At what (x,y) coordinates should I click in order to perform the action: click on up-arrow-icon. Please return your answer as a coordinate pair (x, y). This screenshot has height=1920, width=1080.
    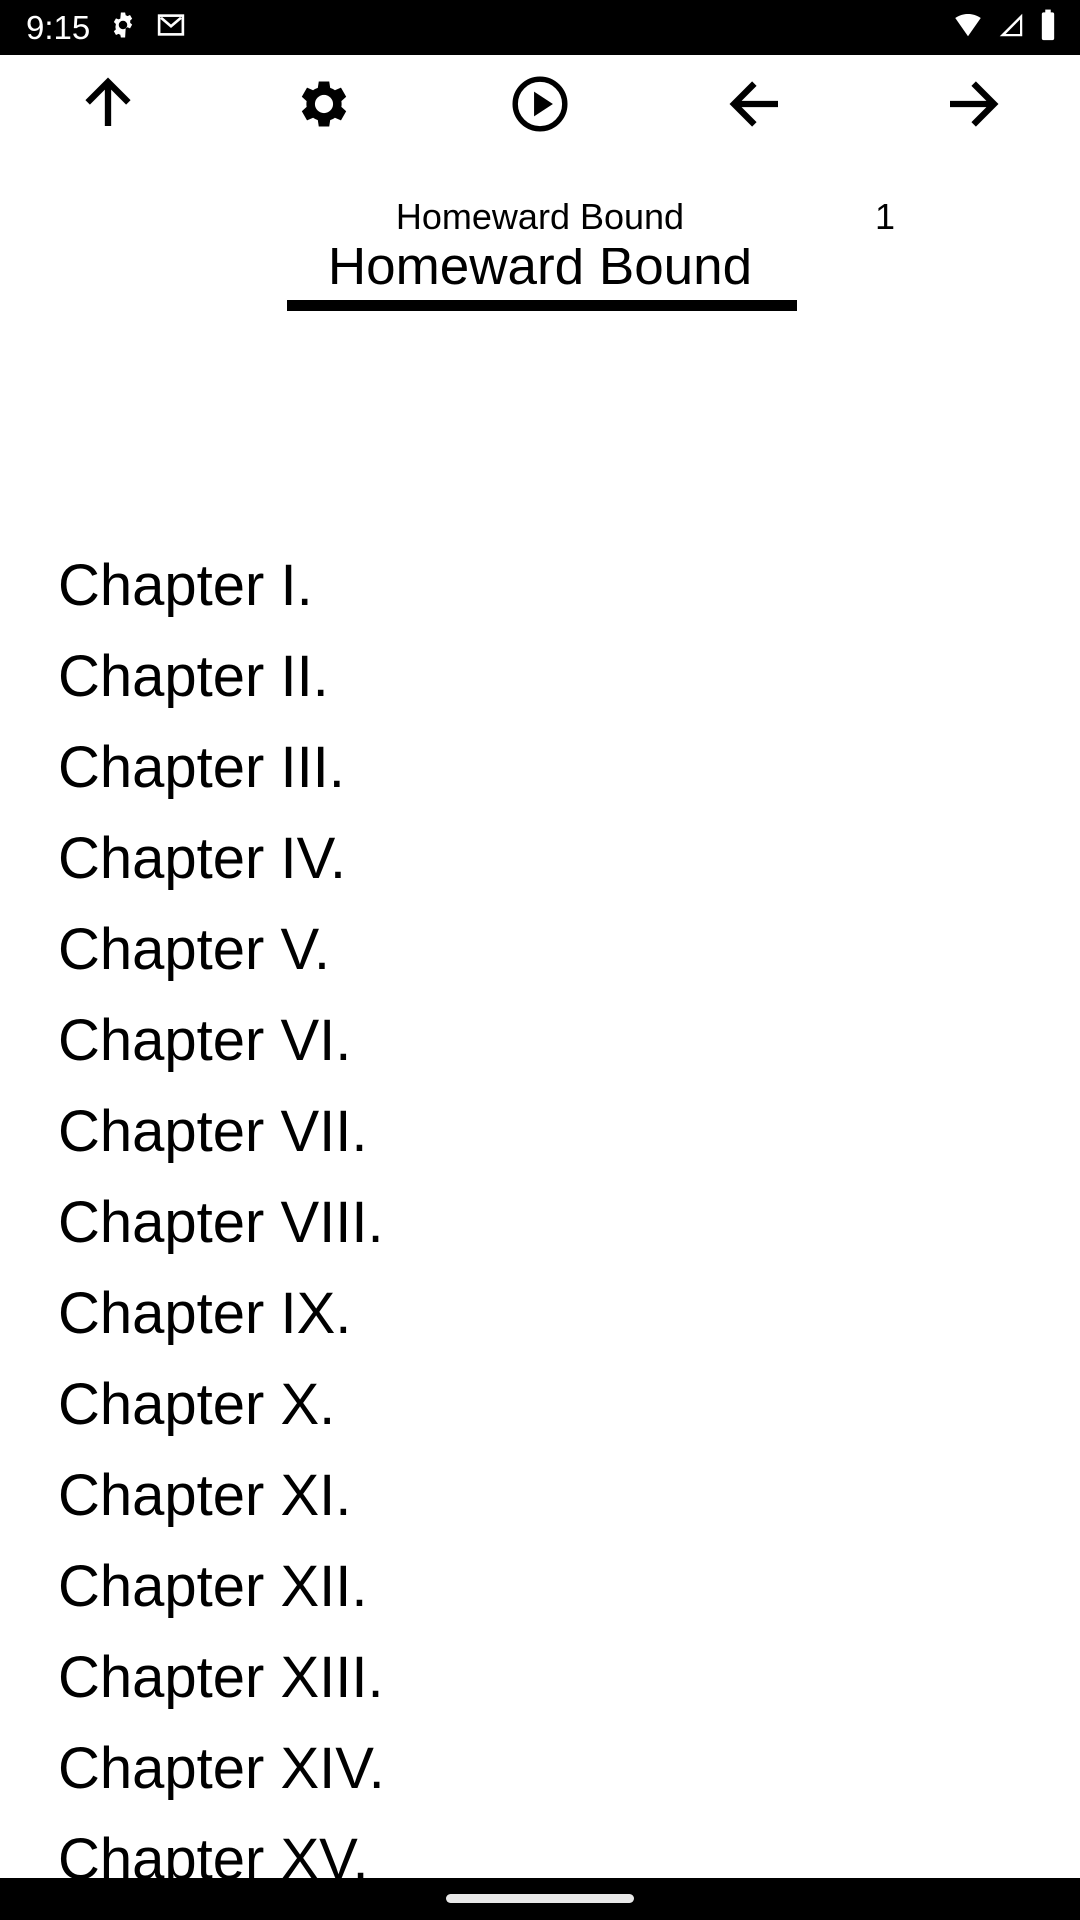
    Looking at the image, I should click on (108, 105).